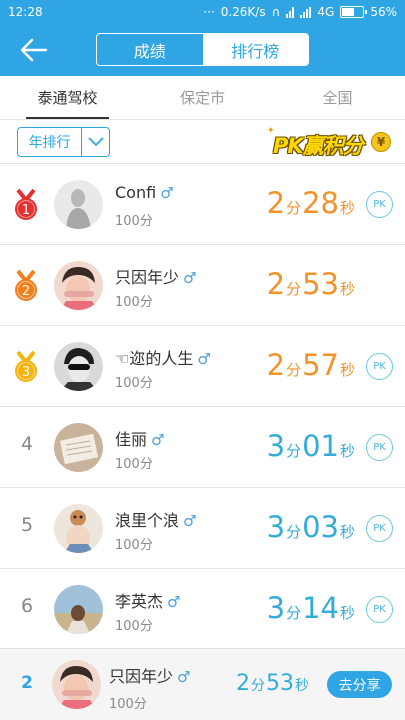 This screenshot has width=405, height=720. What do you see at coordinates (383, 12) in the screenshot?
I see `battery-level: 56%` at bounding box center [383, 12].